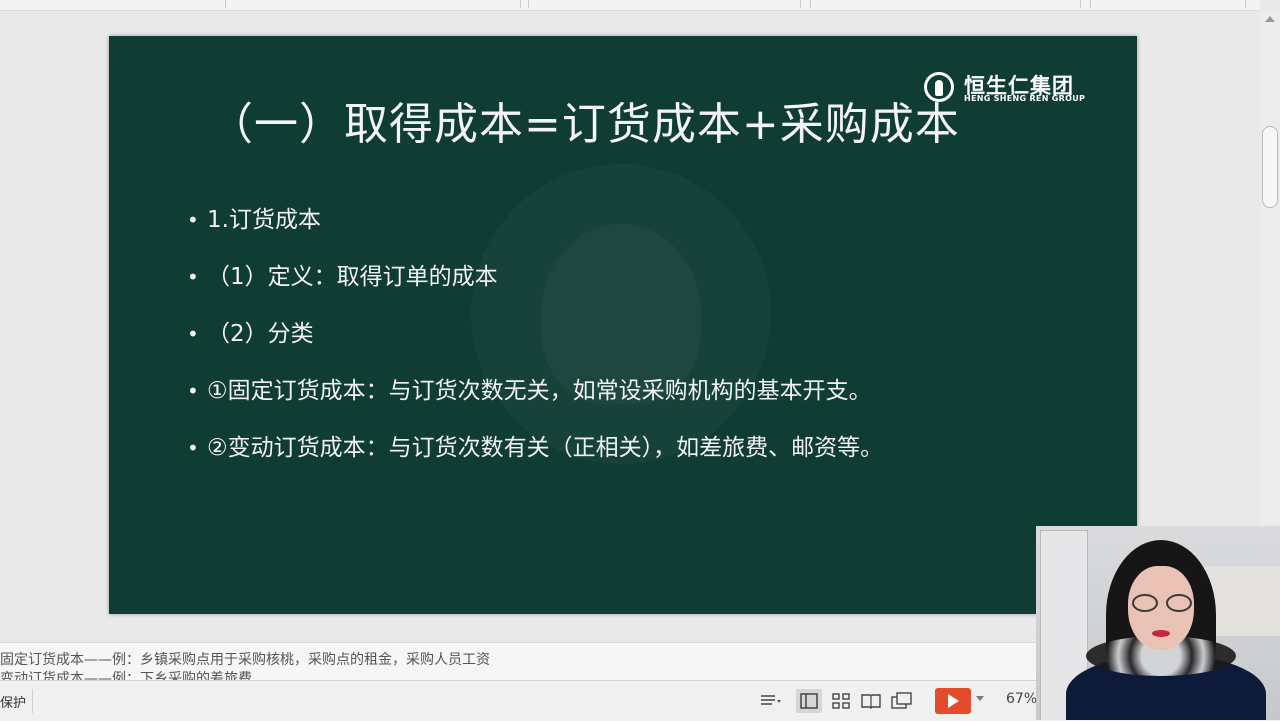  I want to click on list-item: （1）定义：取得订单的成本, so click(535, 289).